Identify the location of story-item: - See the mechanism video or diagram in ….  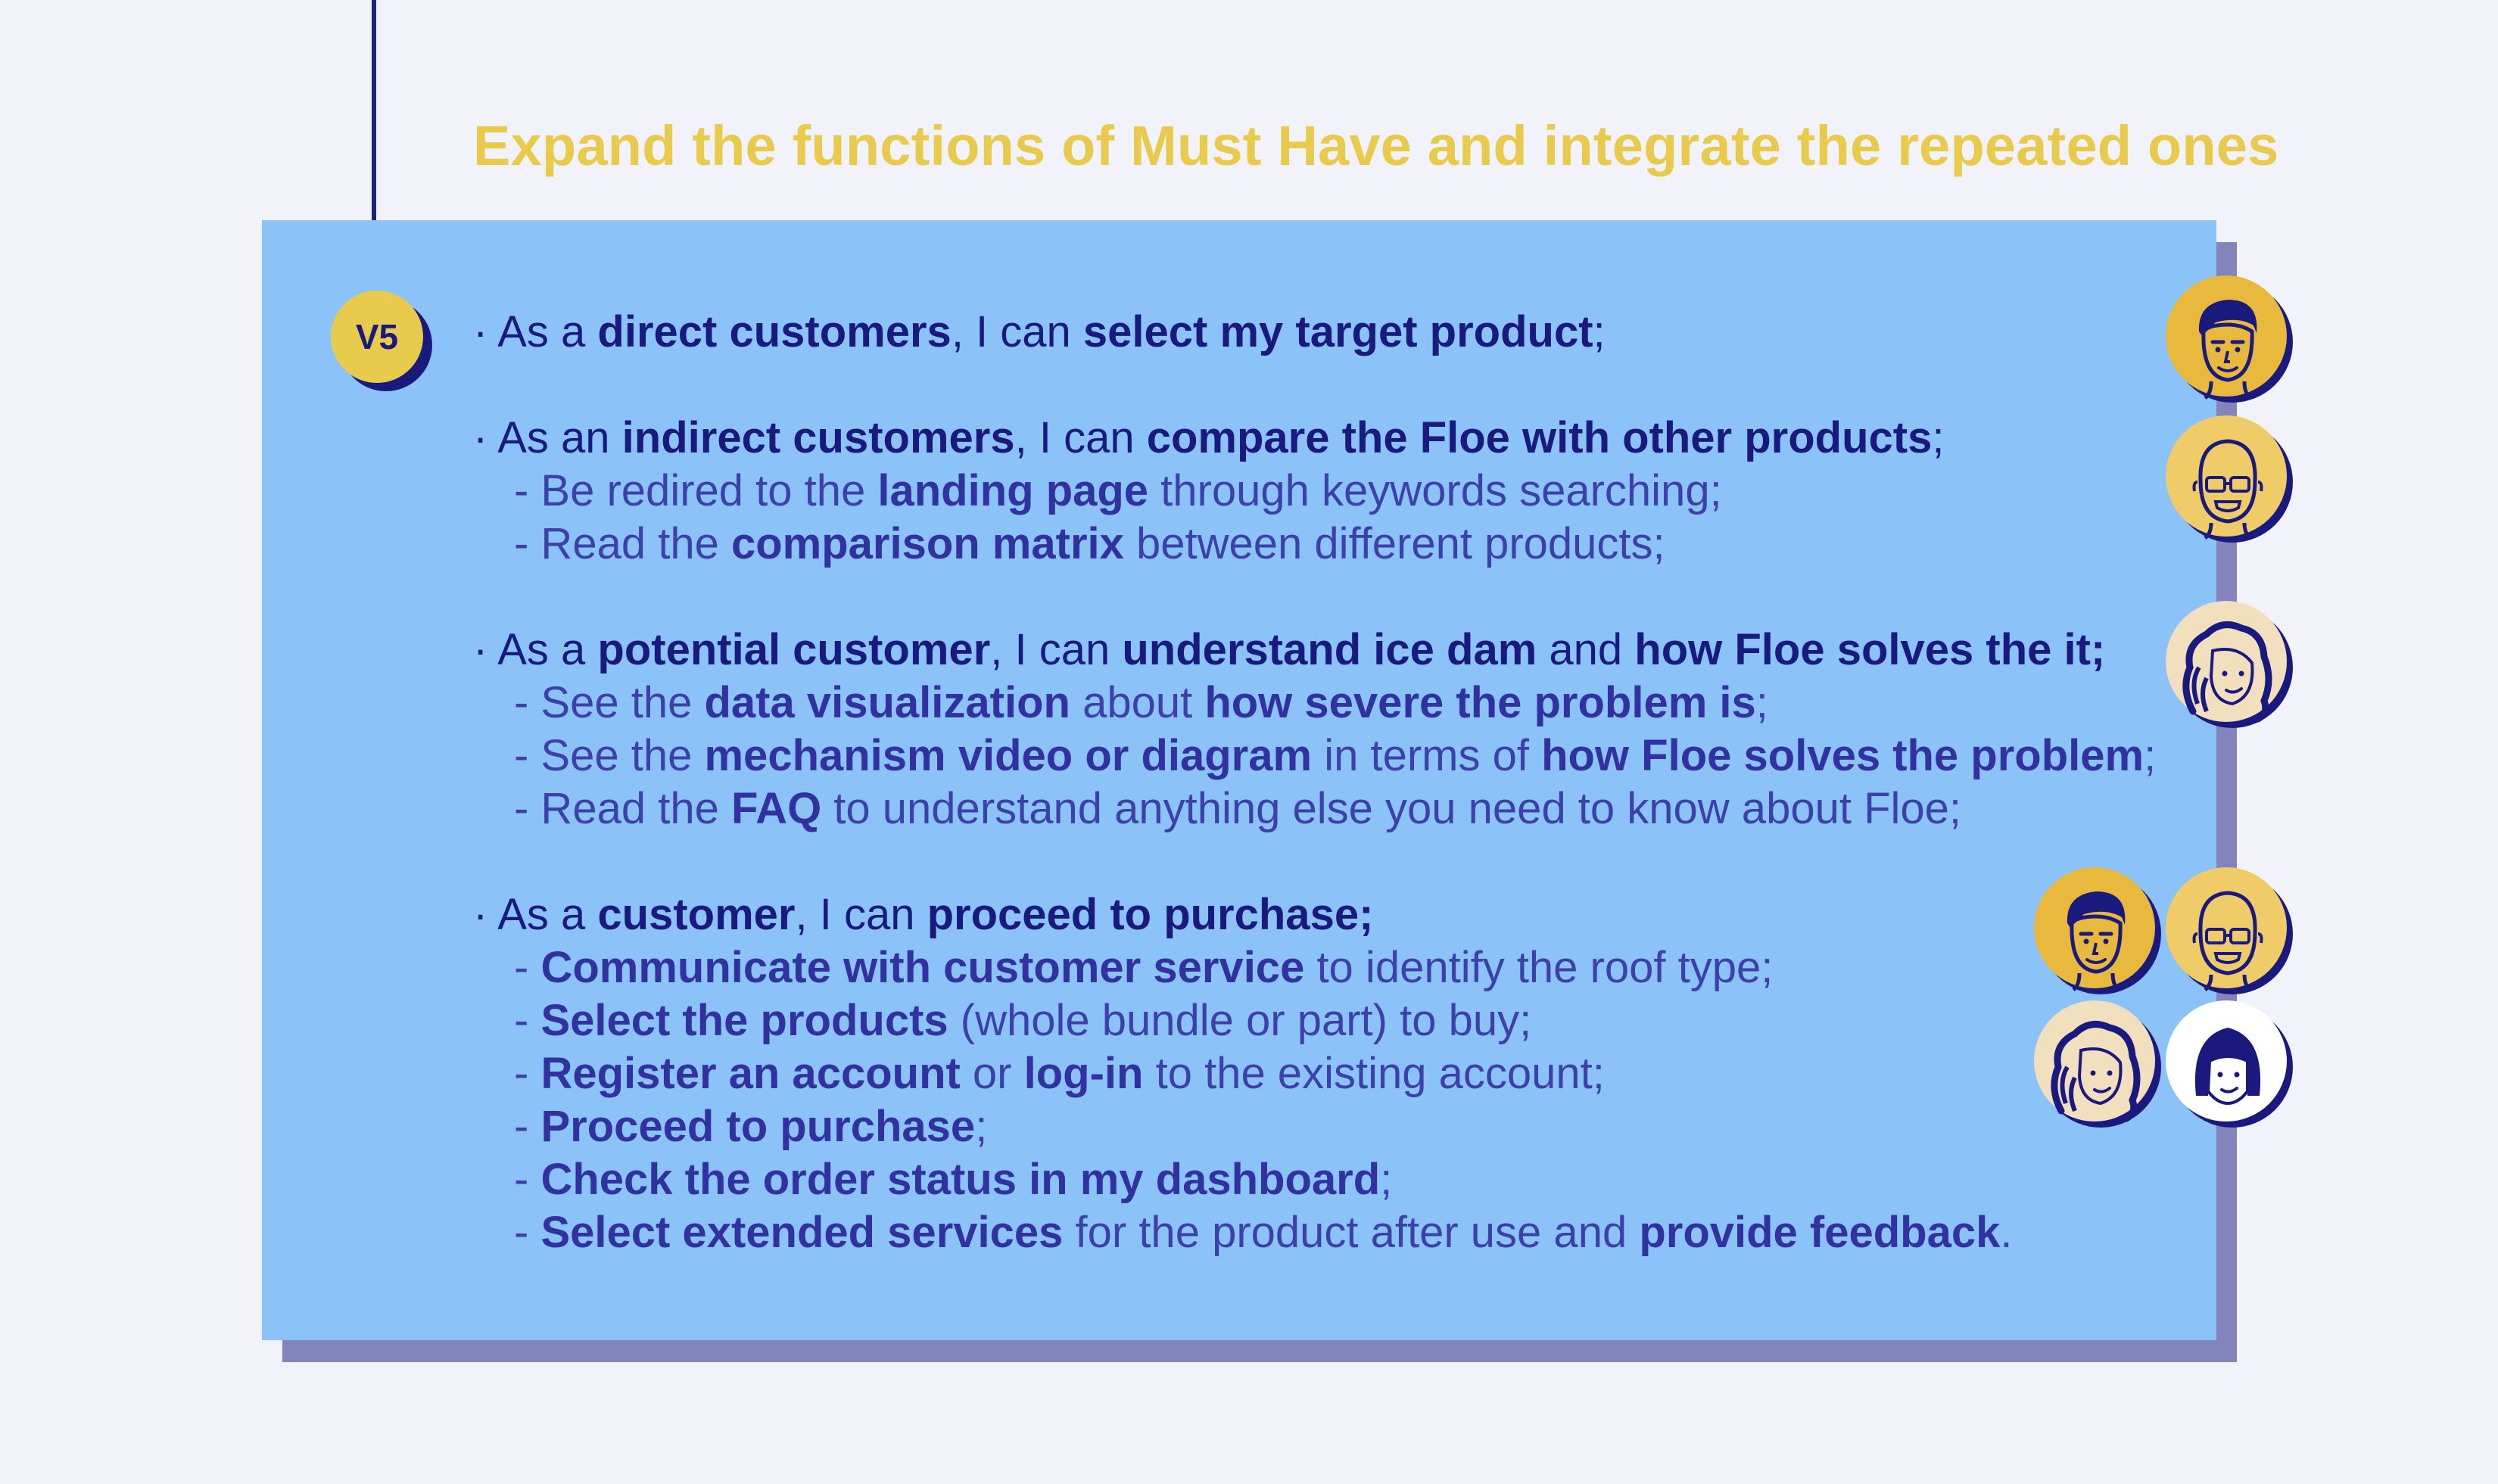
(1335, 755).